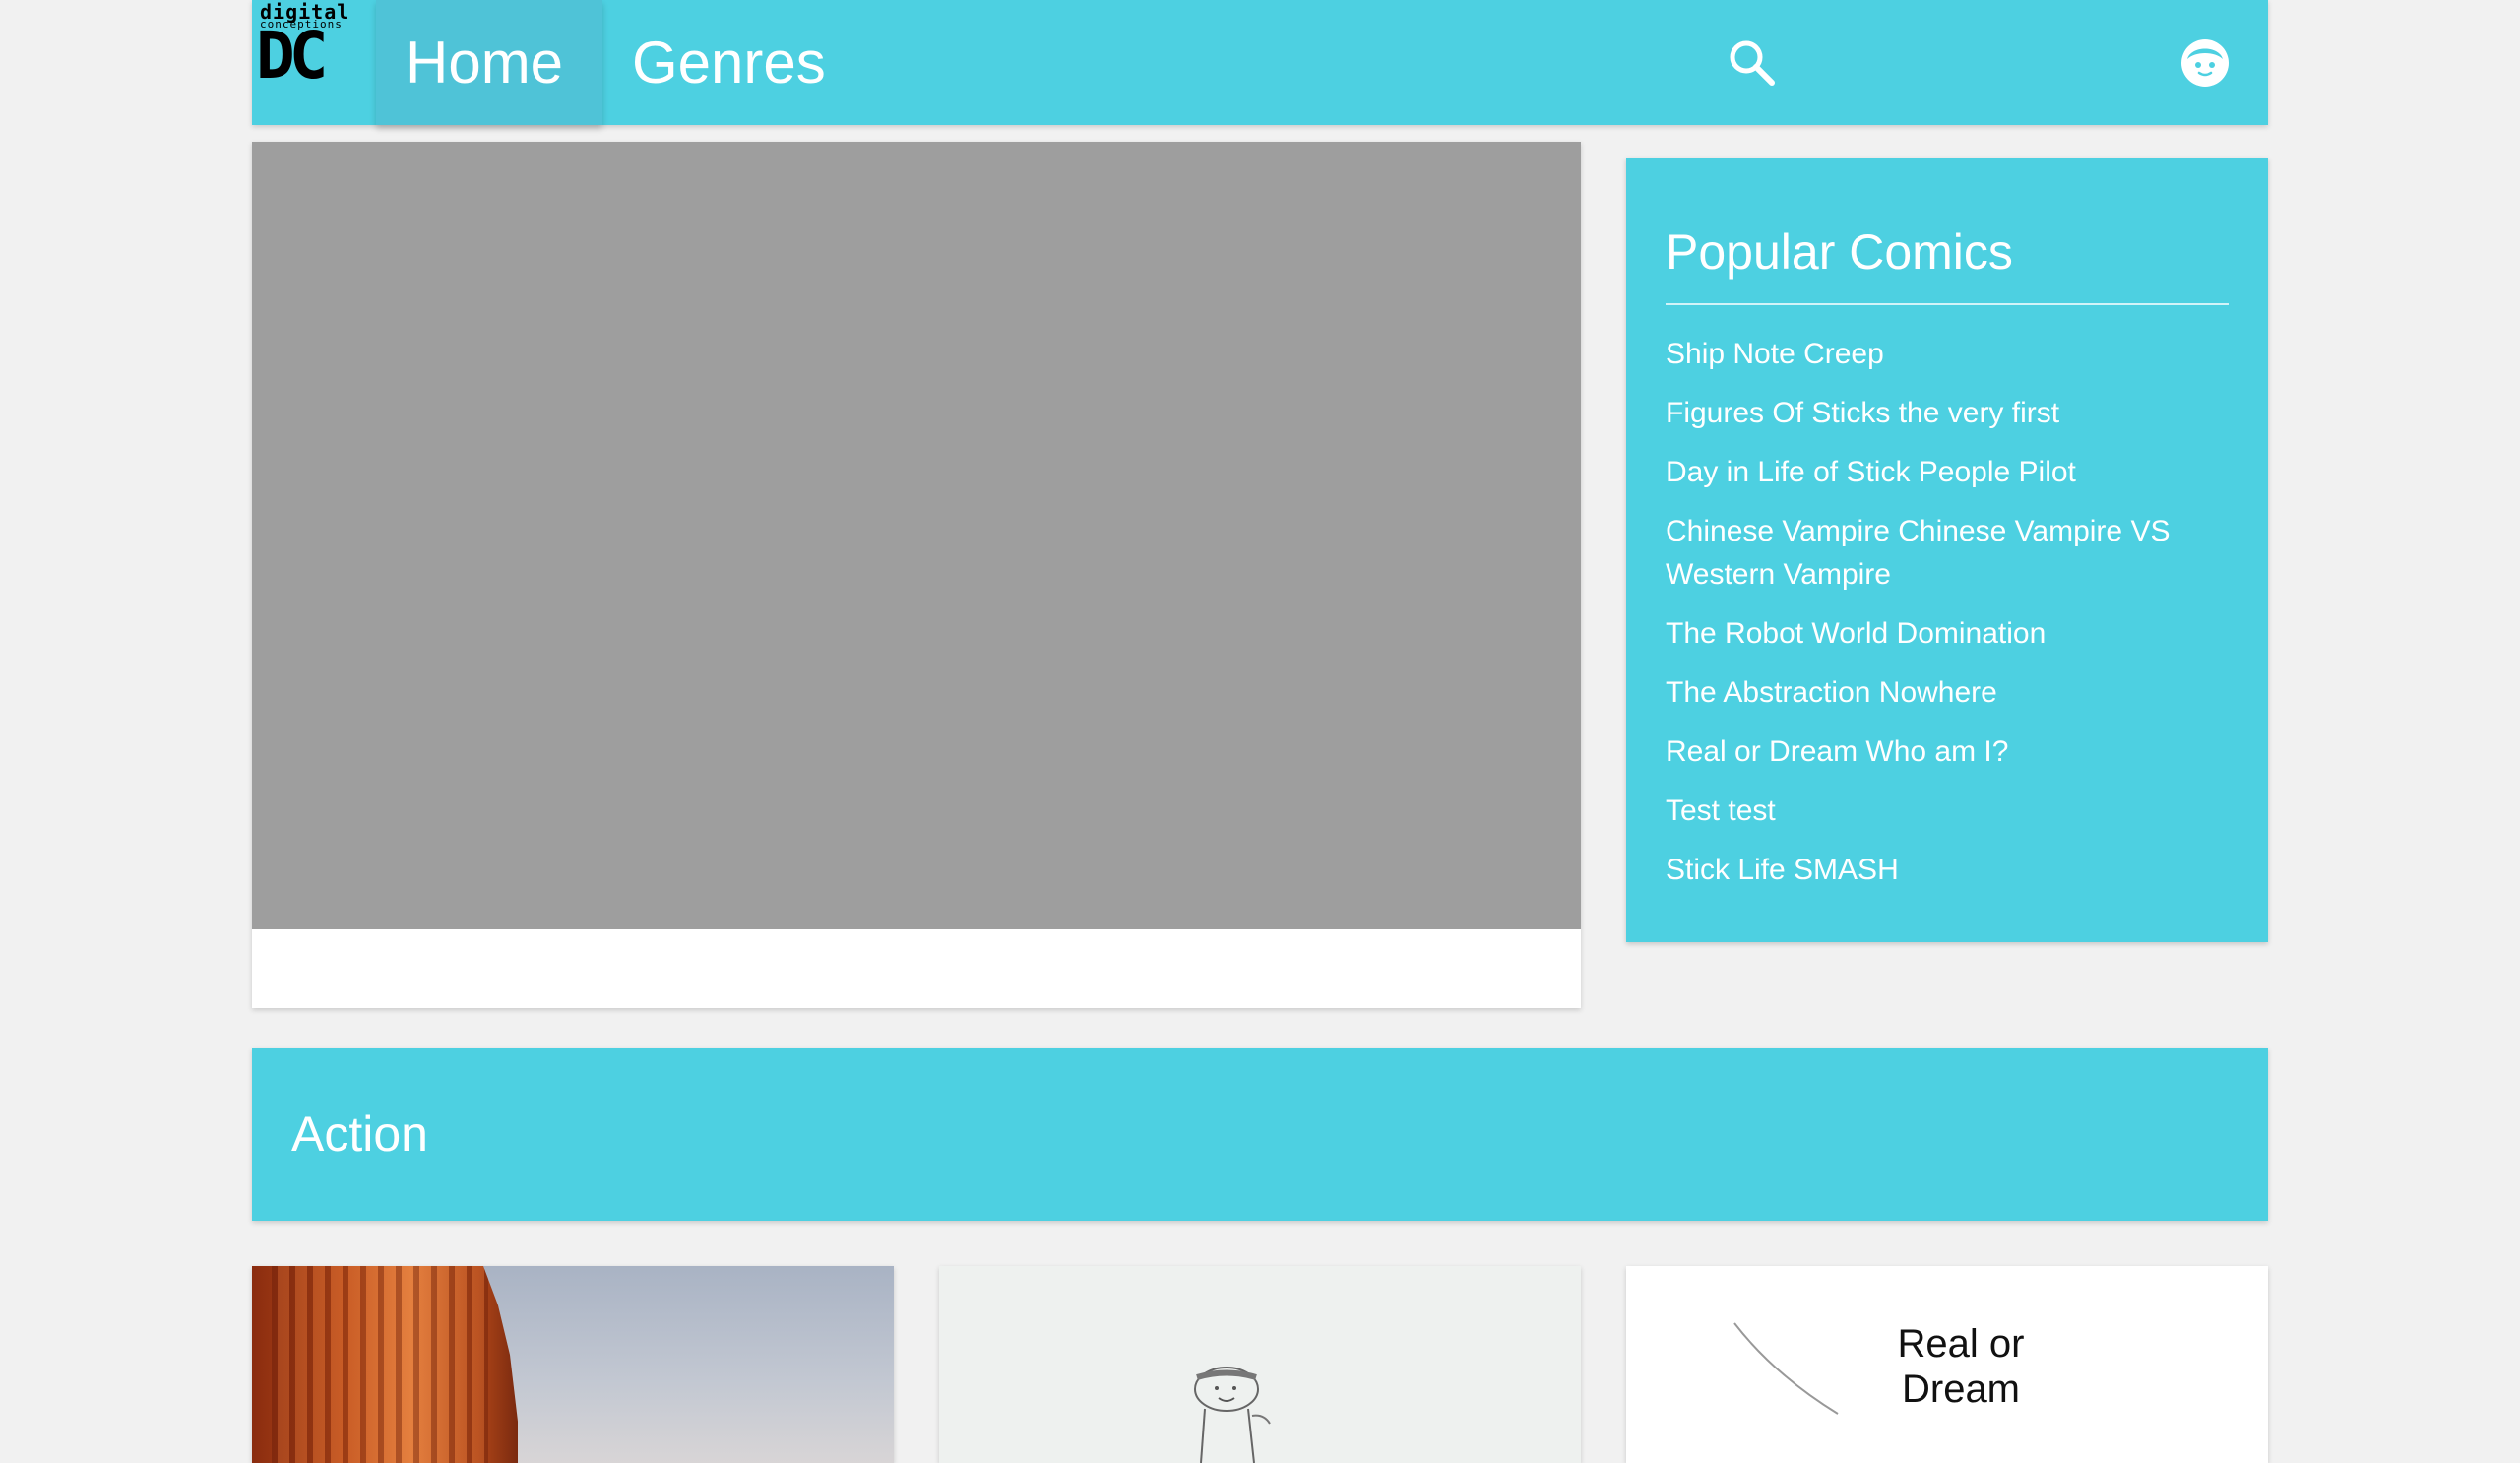  I want to click on popular-comic-link: Figures Of Sticks the very first, so click(1947, 414).